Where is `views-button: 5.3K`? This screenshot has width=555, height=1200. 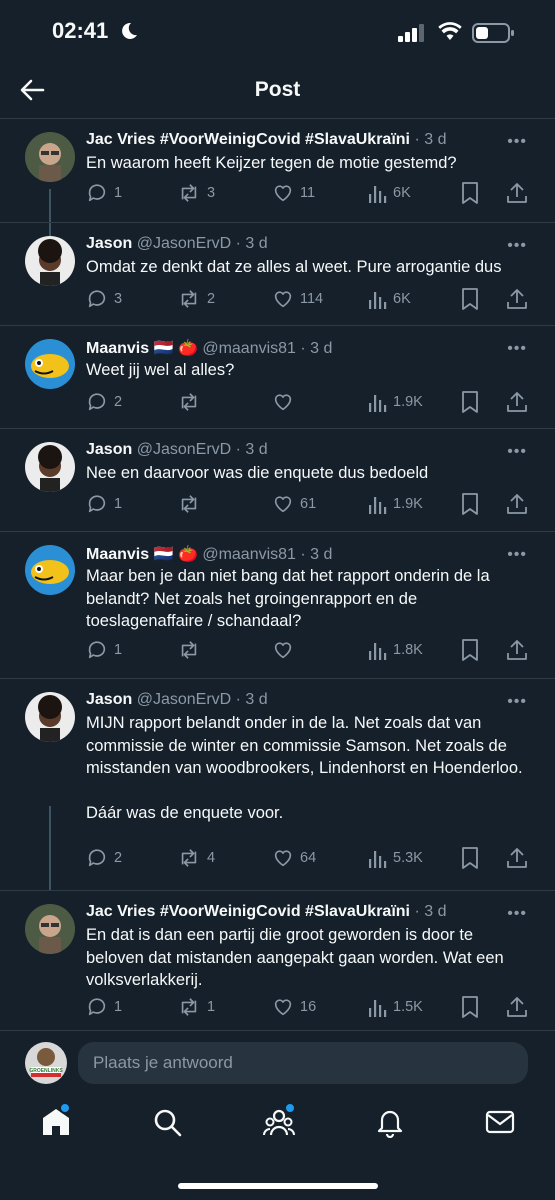 views-button: 5.3K is located at coordinates (395, 858).